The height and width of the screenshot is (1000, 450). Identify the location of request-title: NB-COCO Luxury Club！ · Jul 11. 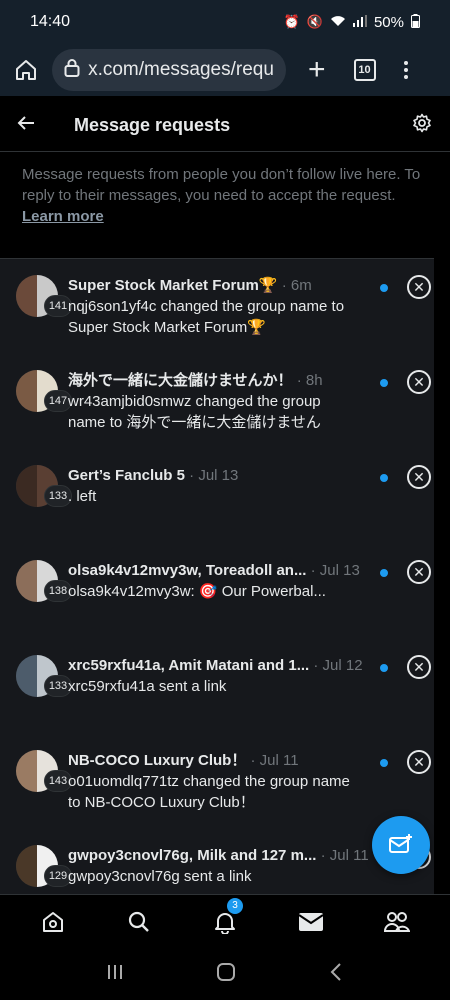
(218, 760).